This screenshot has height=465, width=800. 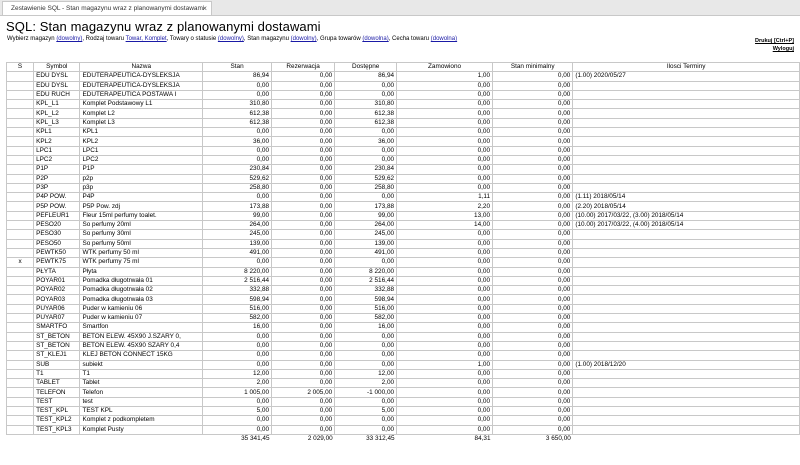 What do you see at coordinates (533, 67) in the screenshot?
I see `column-header-stan-minimalny: Stan minimalny` at bounding box center [533, 67].